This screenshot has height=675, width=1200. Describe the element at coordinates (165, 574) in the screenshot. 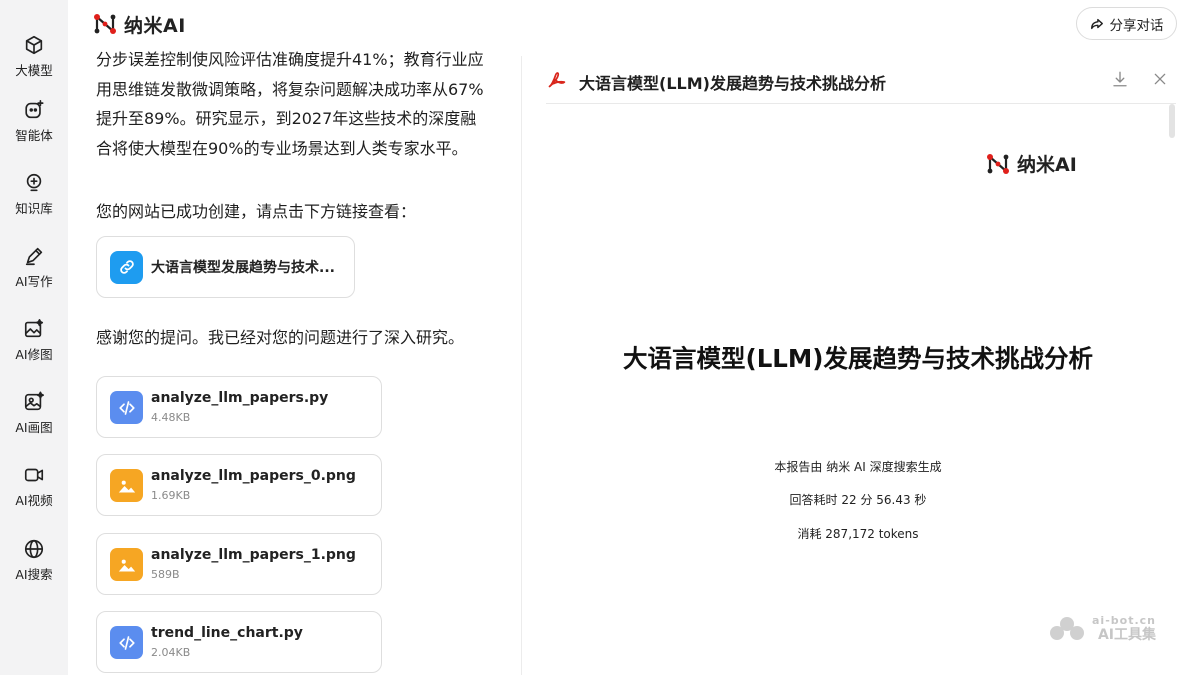

I see `file-size: 589B` at that location.